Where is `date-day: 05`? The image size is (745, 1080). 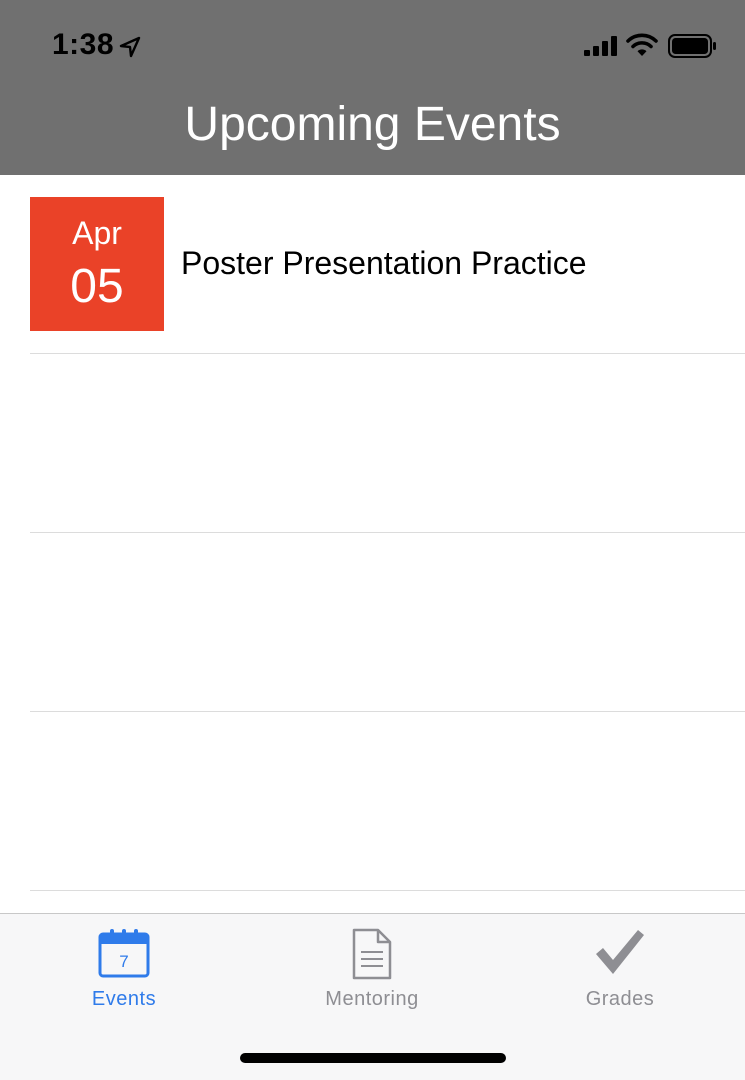
date-day: 05 is located at coordinates (97, 286).